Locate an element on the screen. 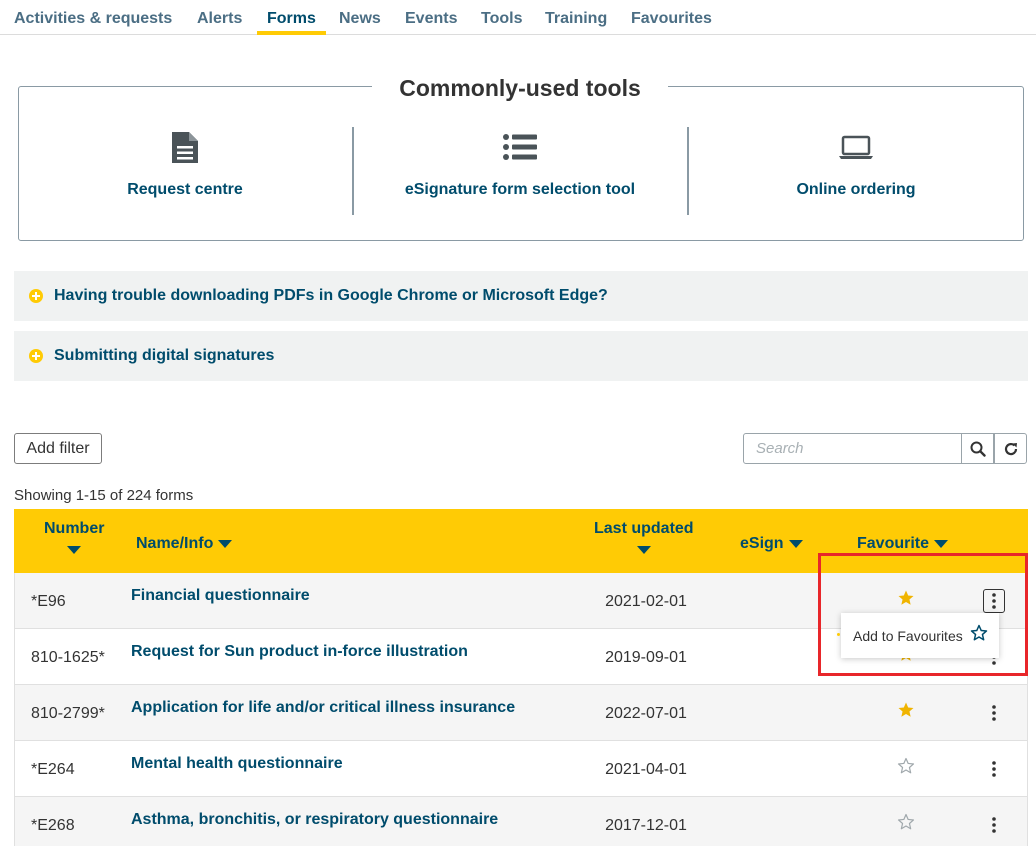 The height and width of the screenshot is (846, 1036). header-label: eSign is located at coordinates (762, 543).